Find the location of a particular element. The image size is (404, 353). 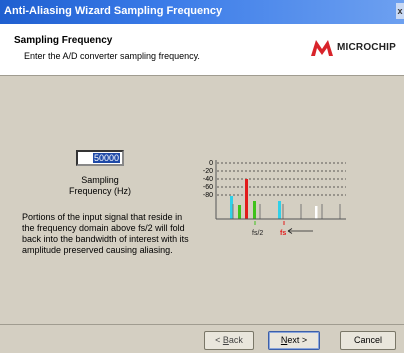

sampling-frequency-label: Sampling Frequency (Hz) is located at coordinates (100, 186).